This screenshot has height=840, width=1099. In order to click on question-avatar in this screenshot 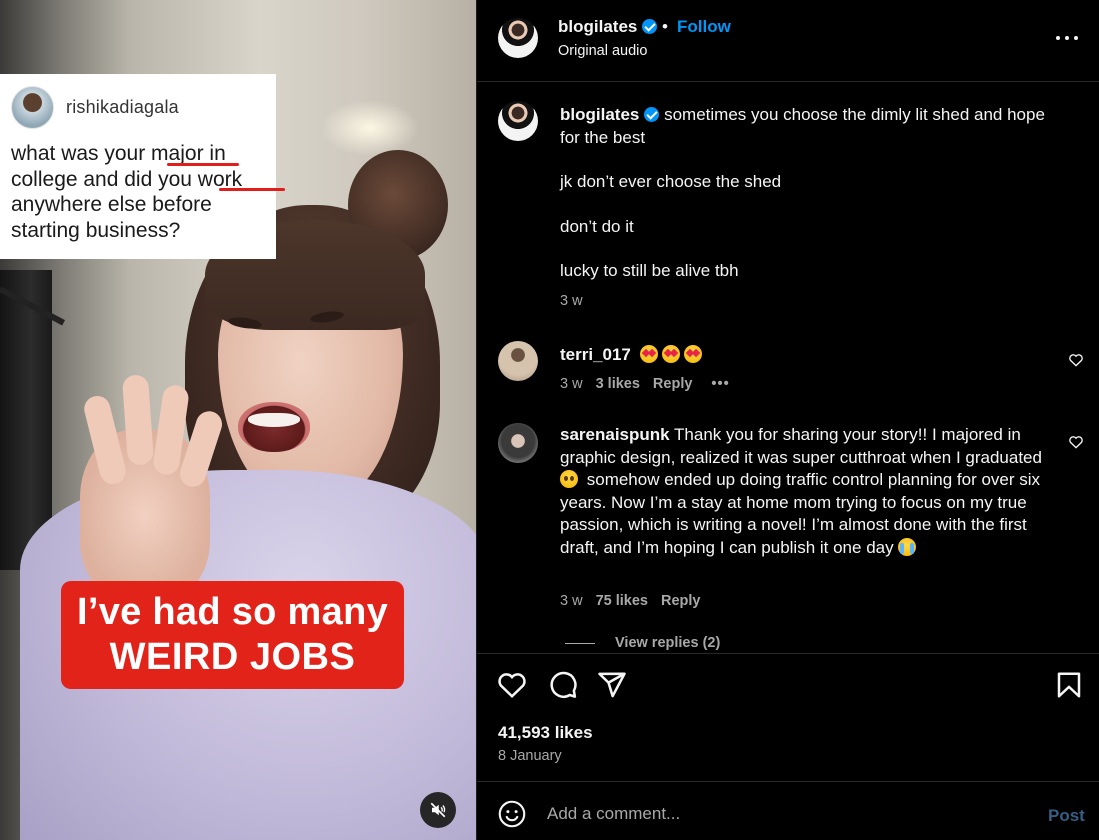, I will do `click(32, 107)`.